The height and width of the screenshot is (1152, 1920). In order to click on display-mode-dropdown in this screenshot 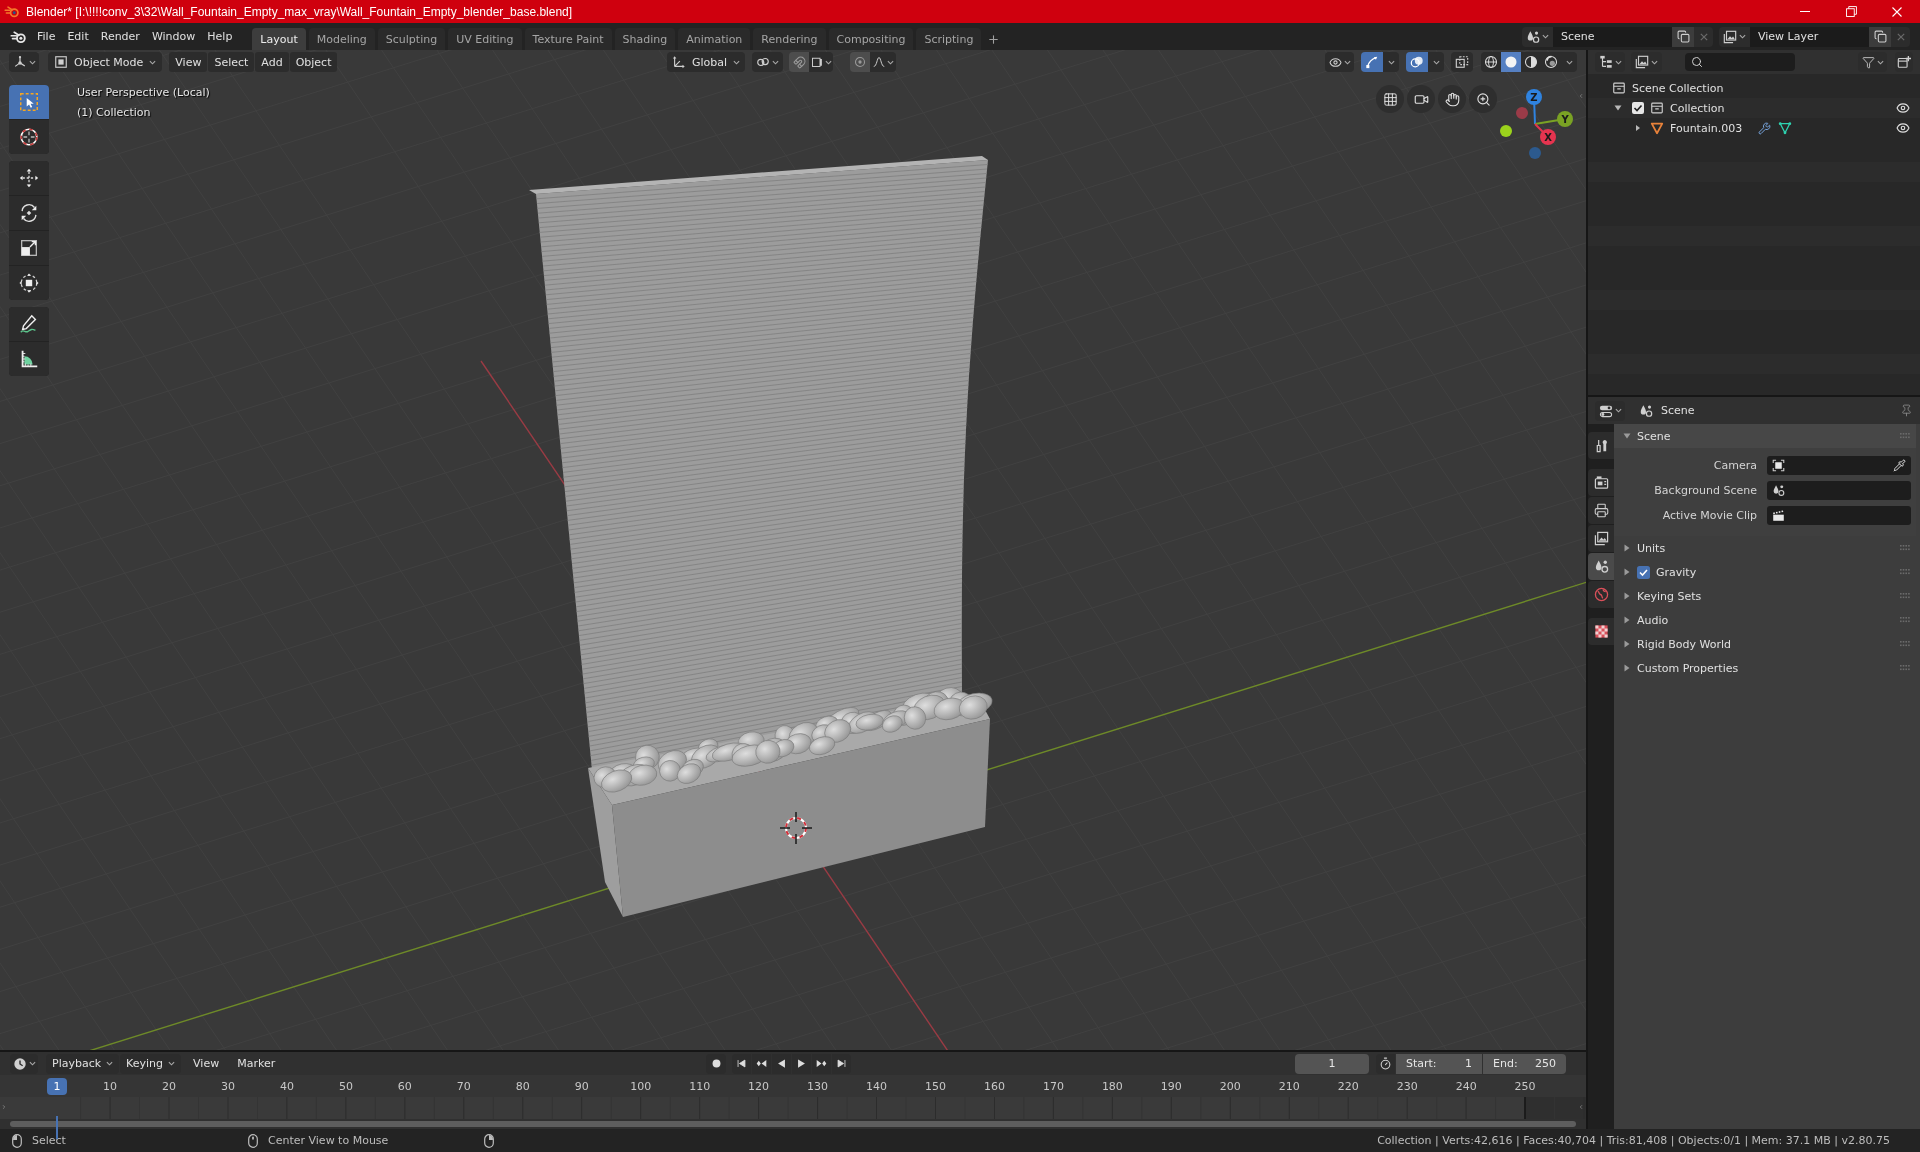, I will do `click(1646, 62)`.